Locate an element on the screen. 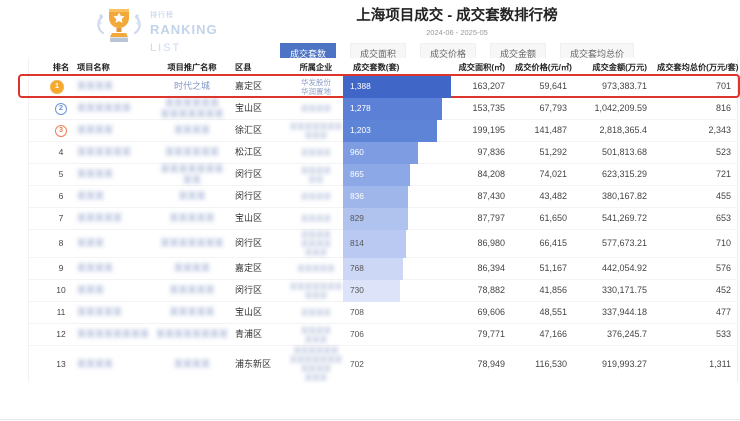 The image size is (740, 421). area-value: 87,797 is located at coordinates (491, 218).